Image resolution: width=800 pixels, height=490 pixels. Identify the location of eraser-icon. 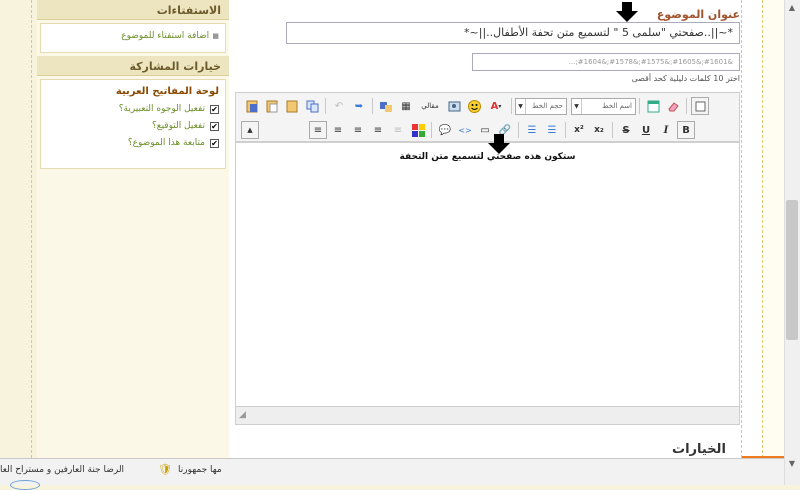
(673, 106).